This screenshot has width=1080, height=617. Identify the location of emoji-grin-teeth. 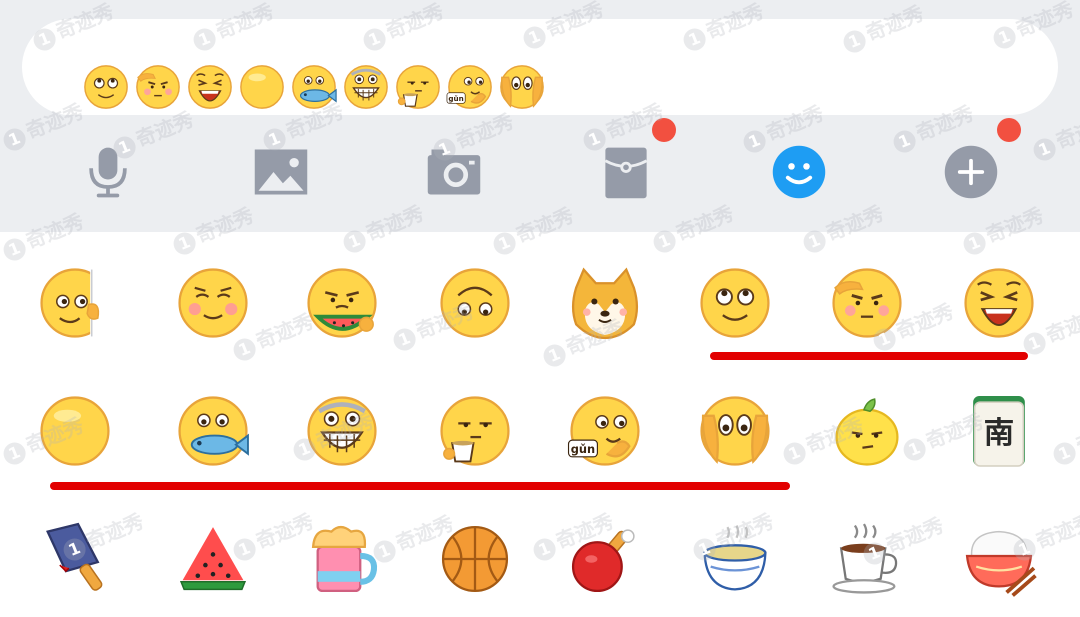
(342, 431).